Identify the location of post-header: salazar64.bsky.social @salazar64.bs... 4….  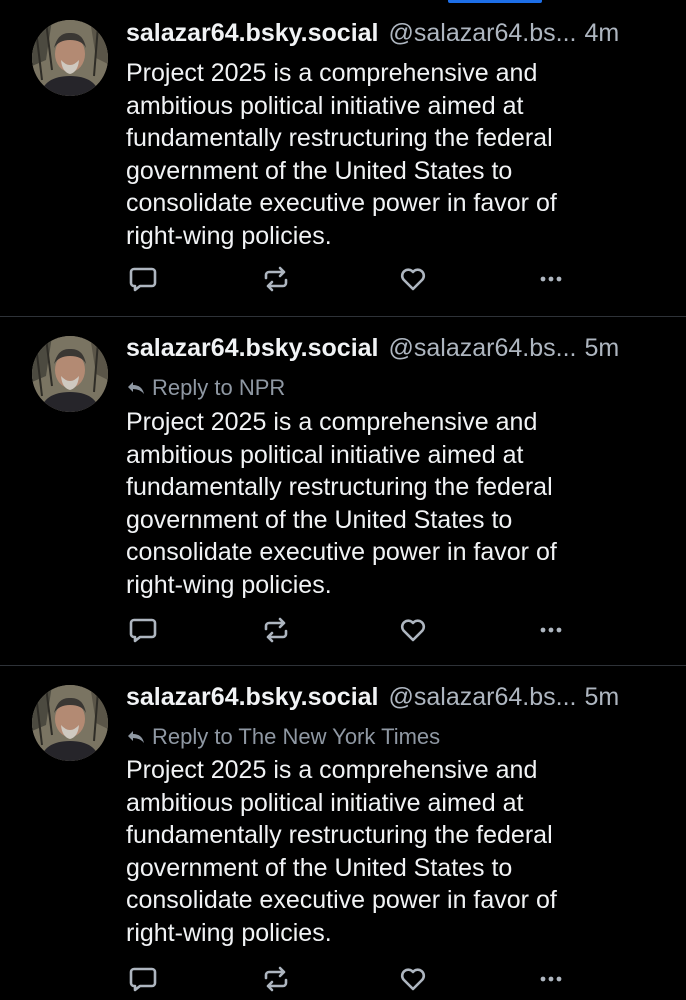
(393, 38).